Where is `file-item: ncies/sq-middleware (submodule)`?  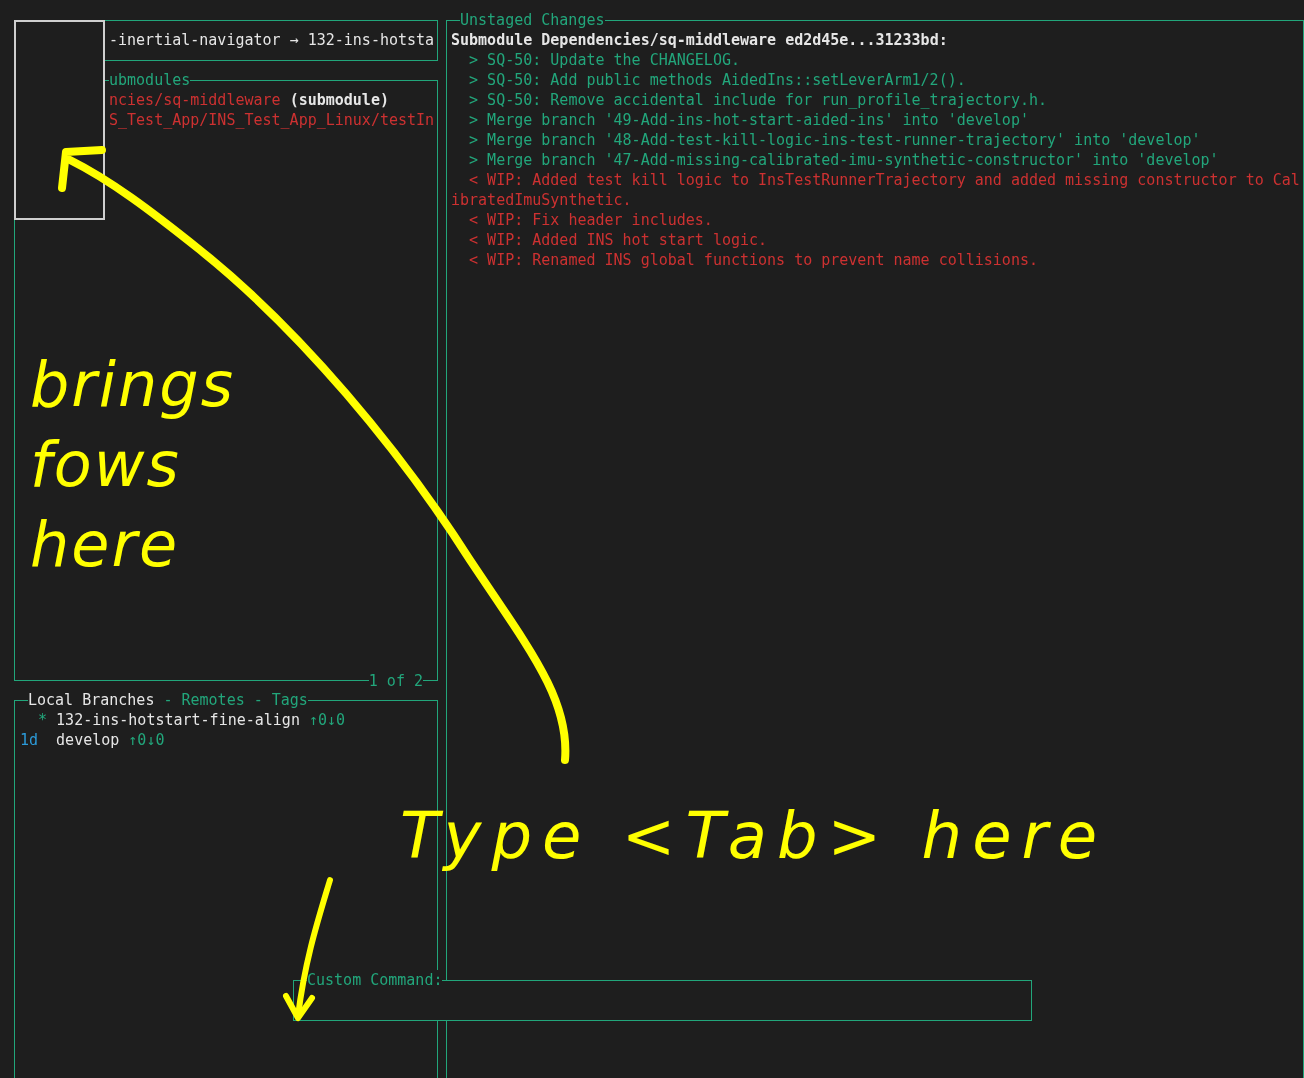 file-item: ncies/sq-middleware (submodule) is located at coordinates (271, 100).